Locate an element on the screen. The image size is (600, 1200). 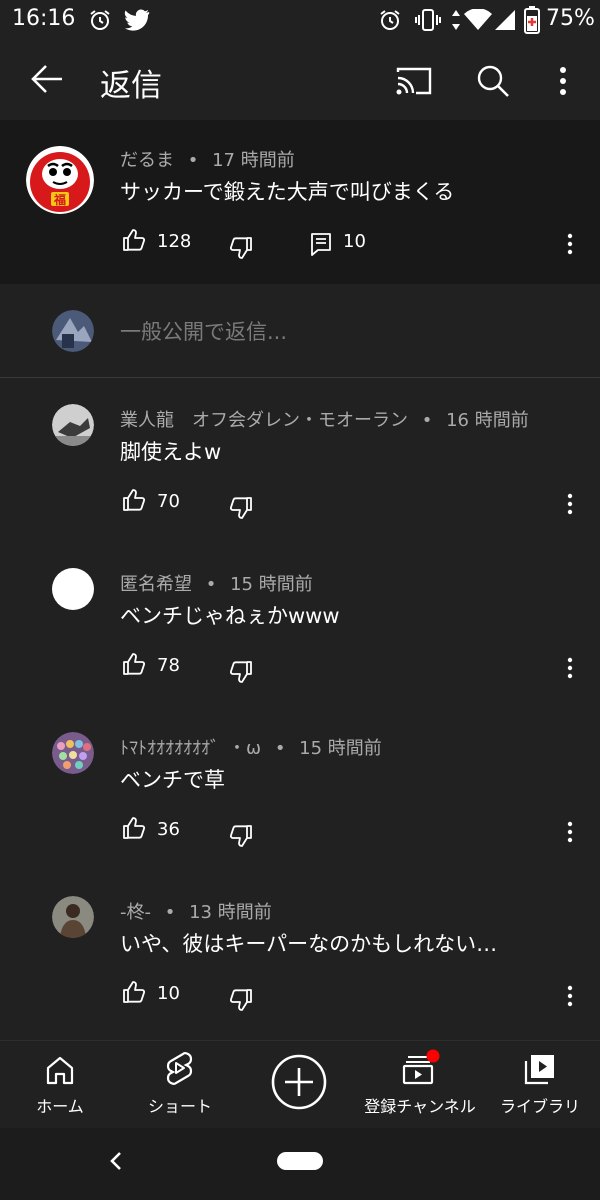
nav-shorts: ショート is located at coordinates (180, 1085).